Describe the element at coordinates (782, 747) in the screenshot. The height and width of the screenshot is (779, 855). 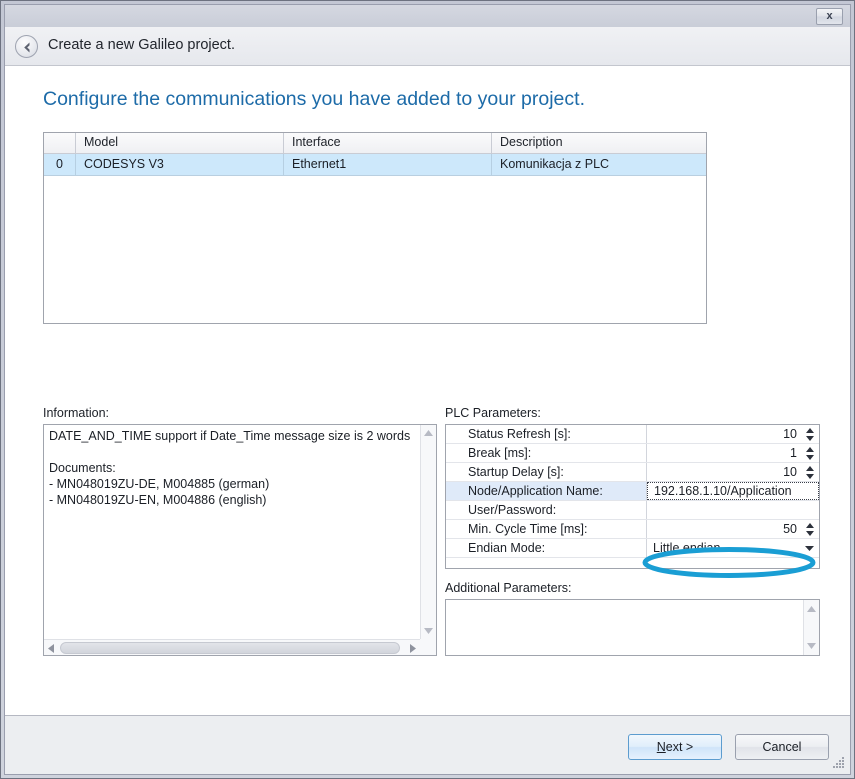
I see `cancel-button: Cancel` at that location.